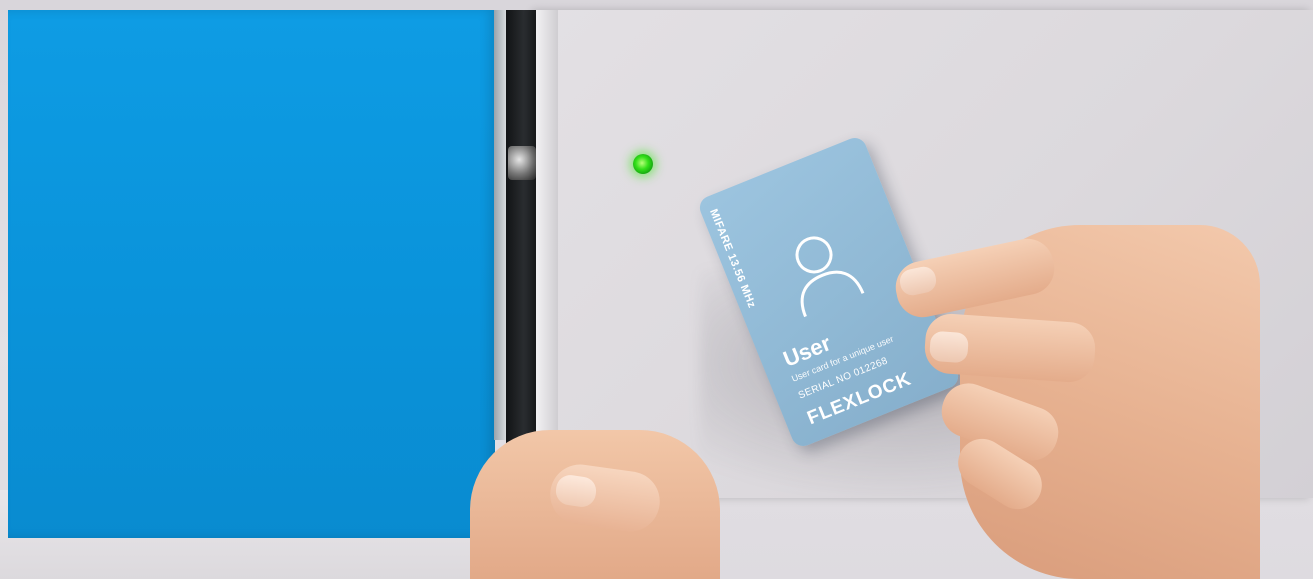 The image size is (1313, 579). I want to click on right-index-nail, so click(949, 347).